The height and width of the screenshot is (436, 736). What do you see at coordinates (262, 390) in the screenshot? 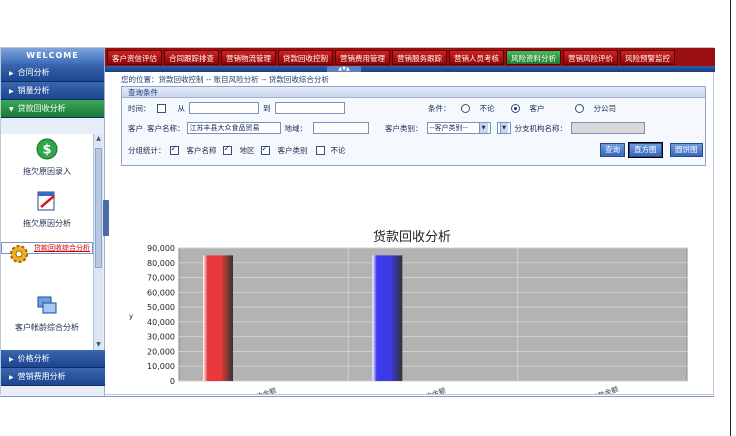
I see `x-tick-label: 应收金额` at bounding box center [262, 390].